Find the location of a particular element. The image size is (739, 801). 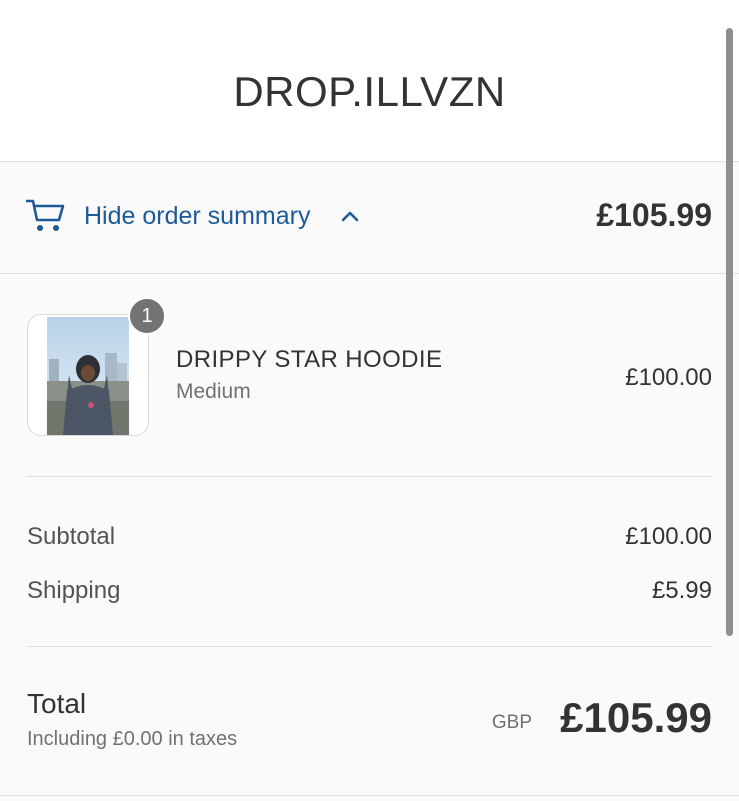

quantity-badge: 1 is located at coordinates (147, 316).